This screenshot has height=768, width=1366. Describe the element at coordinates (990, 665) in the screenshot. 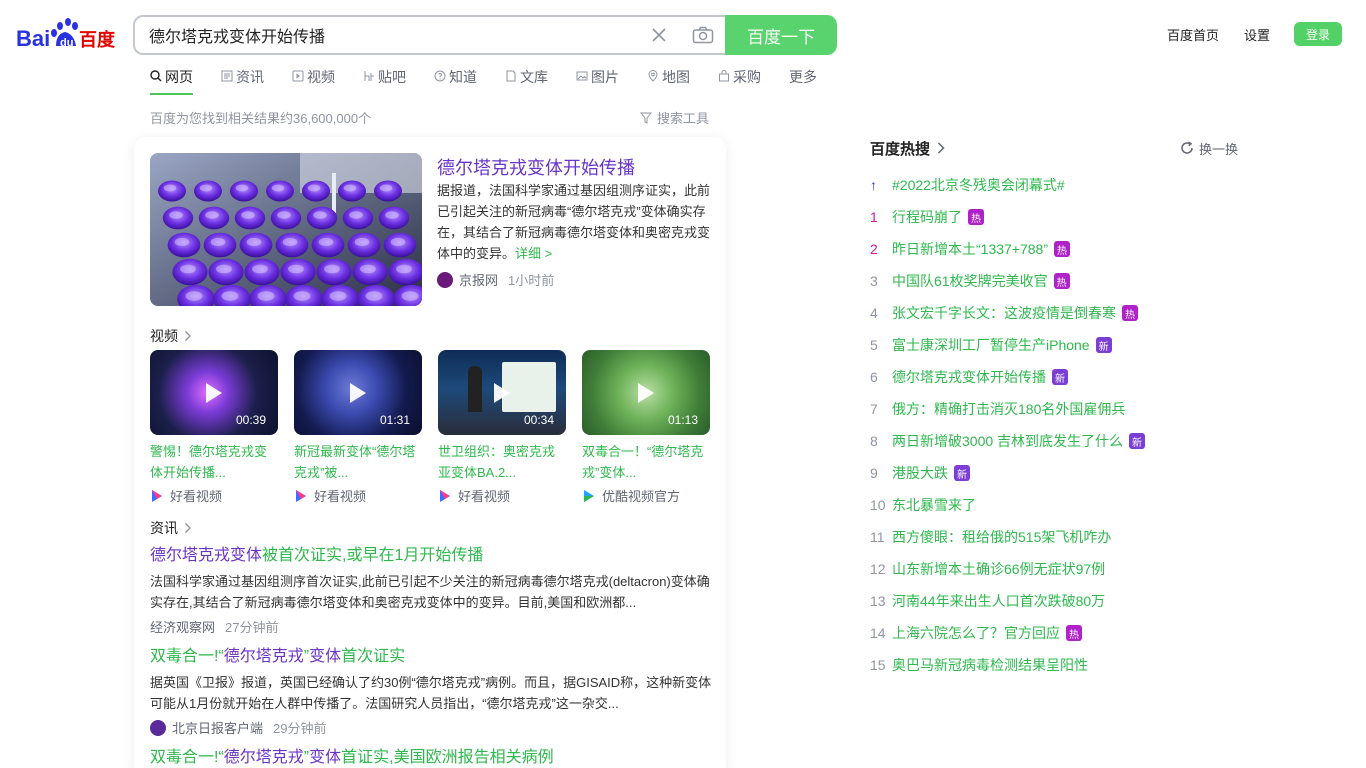

I see `hot-search-text: 奥巴马新冠病毒检测结果呈阳性` at that location.